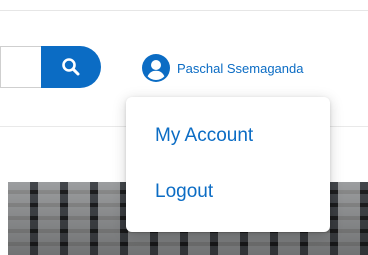 The image size is (368, 255). I want to click on top-divider, so click(184, 10).